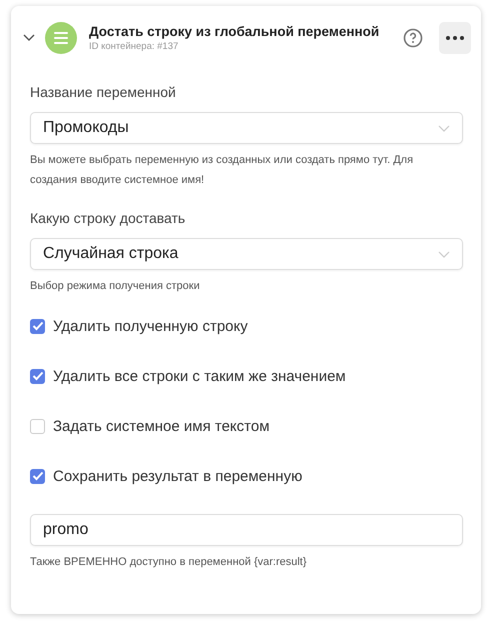  What do you see at coordinates (108, 218) in the screenshot?
I see `field-label: Какую строку доставать` at bounding box center [108, 218].